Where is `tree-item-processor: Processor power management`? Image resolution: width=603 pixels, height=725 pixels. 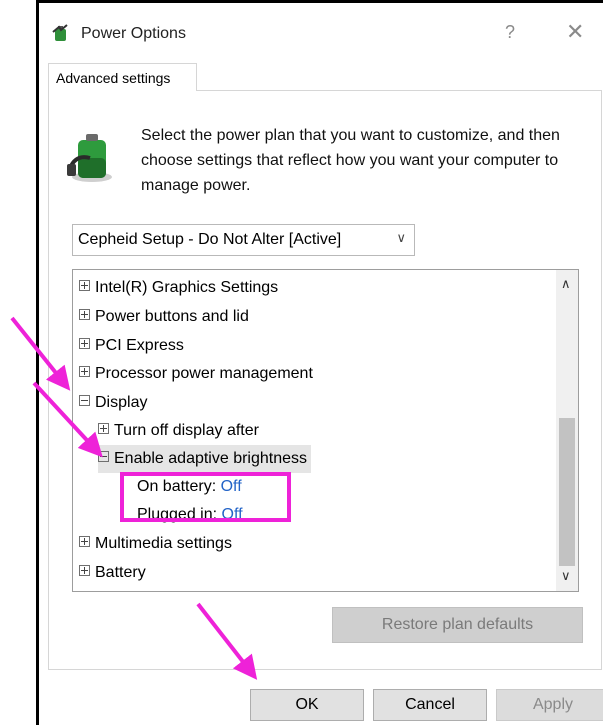 tree-item-processor: Processor power management is located at coordinates (196, 374).